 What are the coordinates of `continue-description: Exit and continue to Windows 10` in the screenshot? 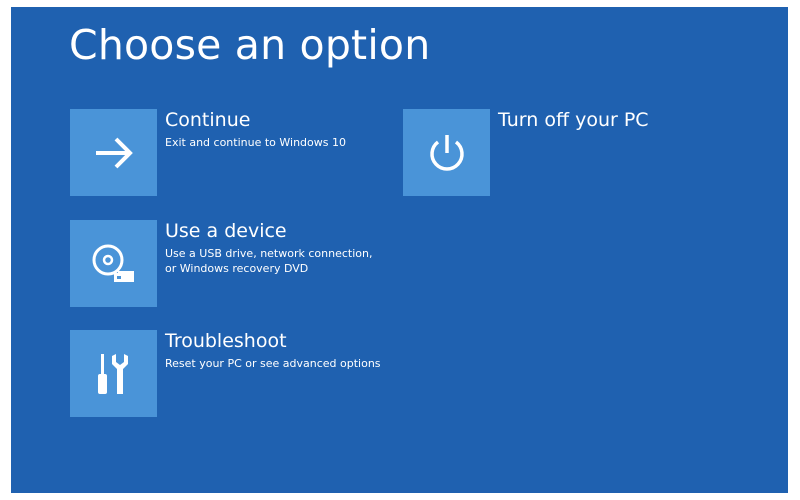 It's located at (255, 142).